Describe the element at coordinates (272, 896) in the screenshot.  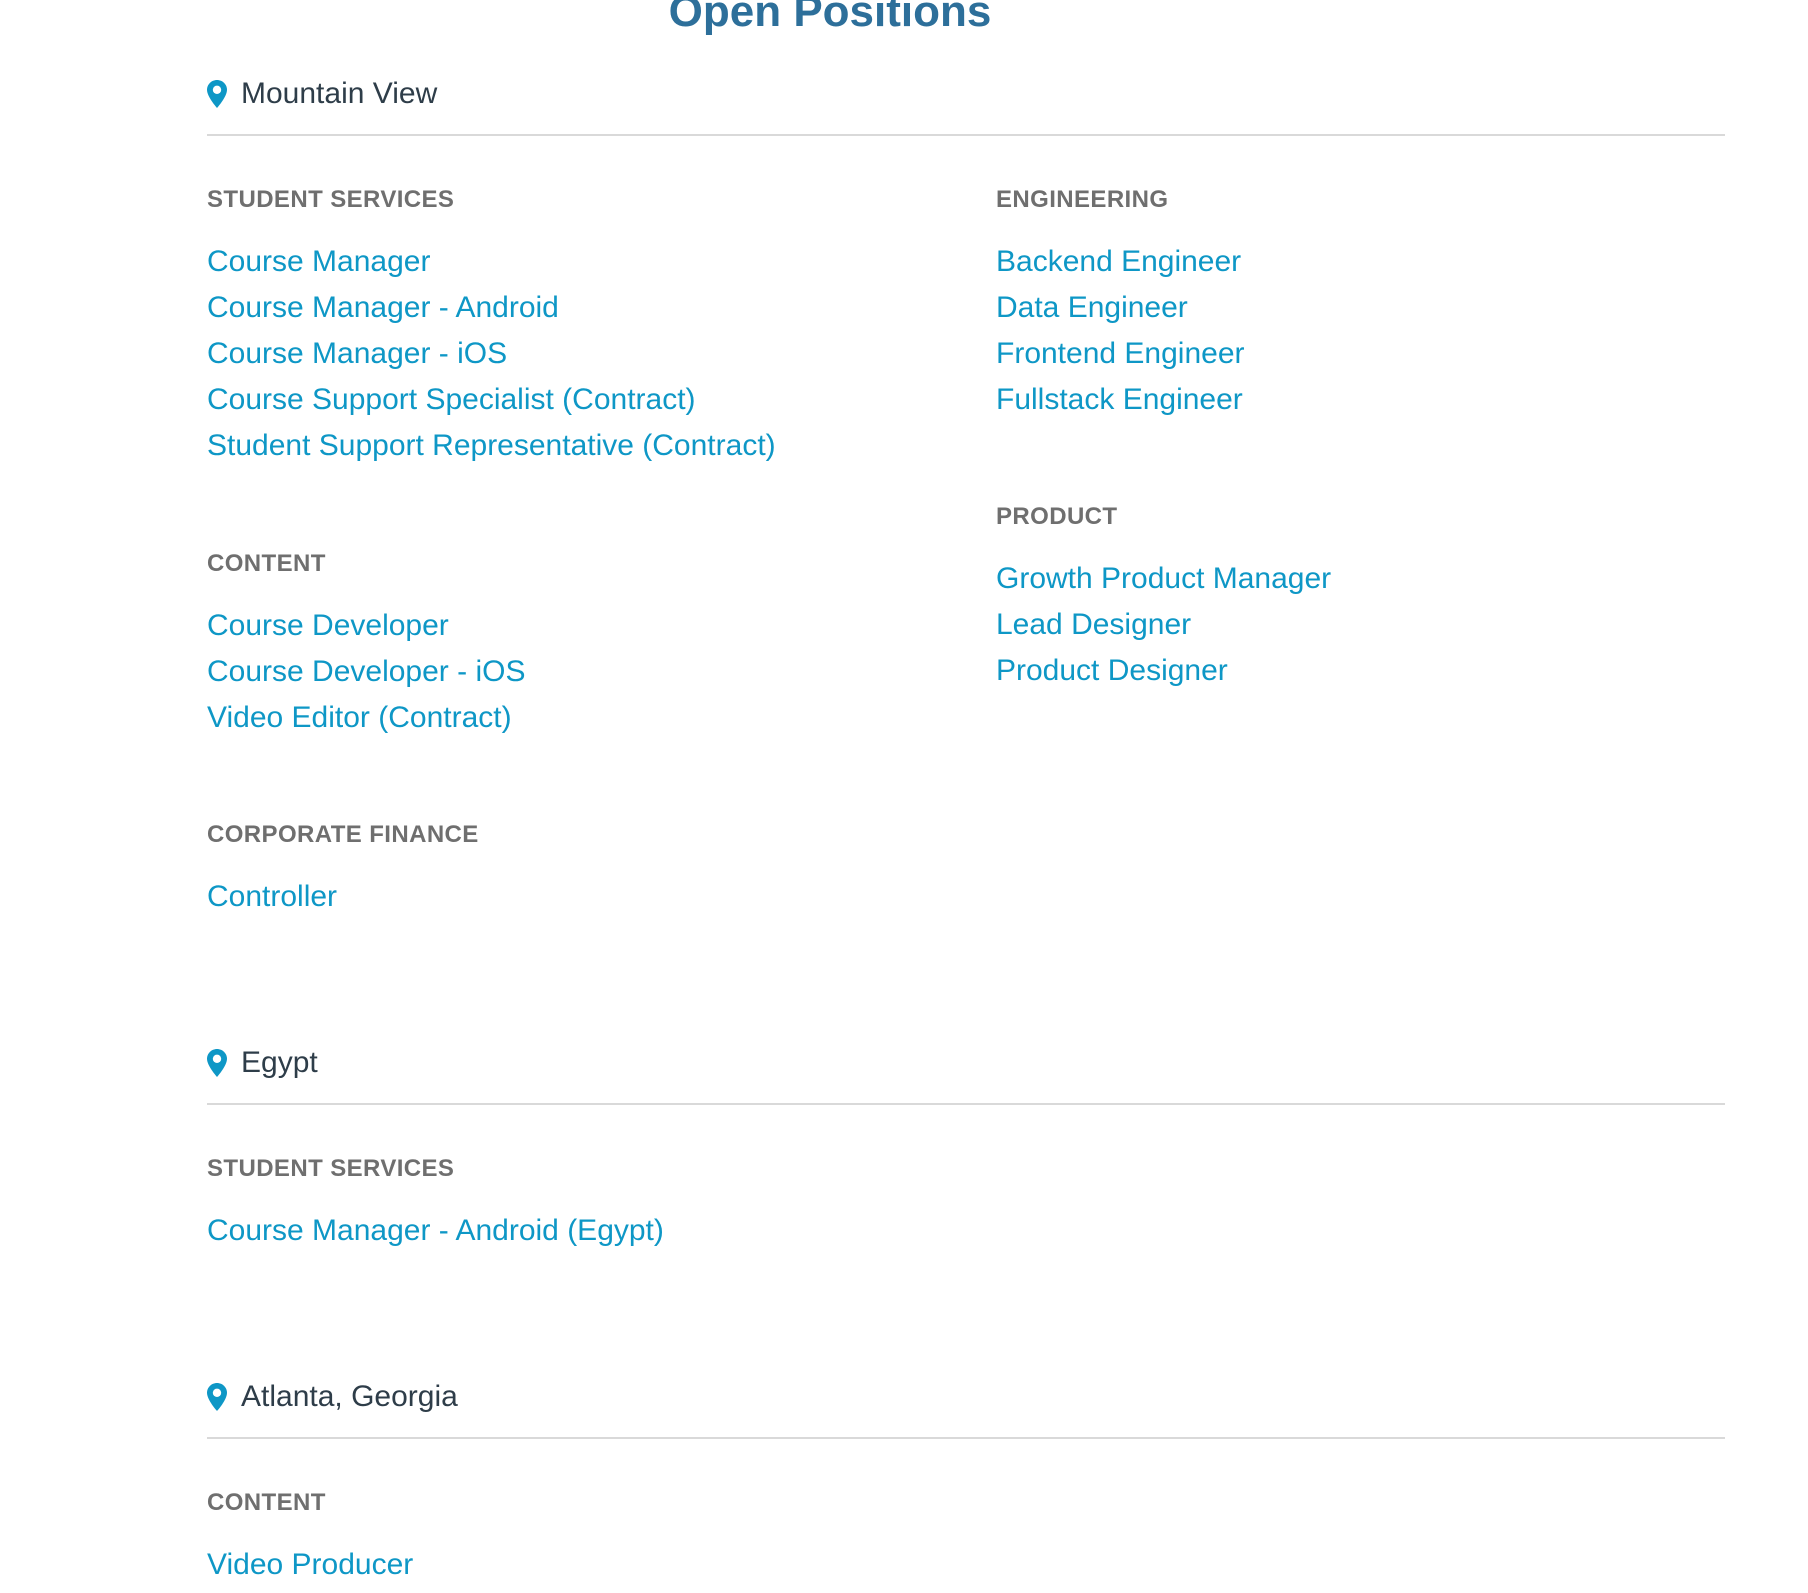
I see `job-link: Controller` at that location.